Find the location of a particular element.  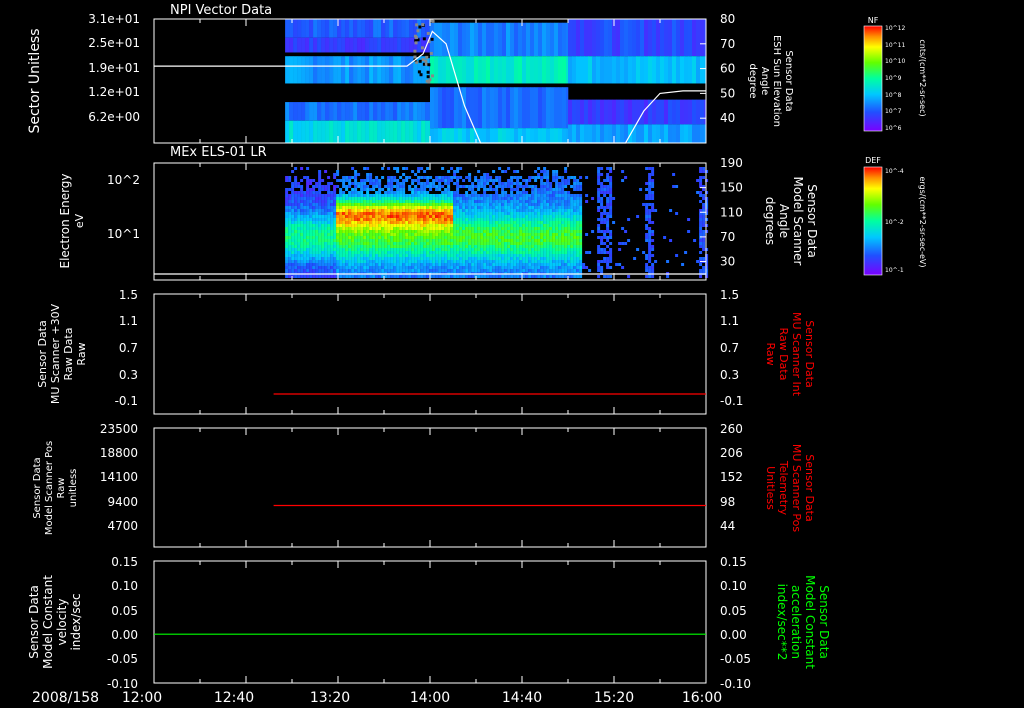

mu30v-left-label-3: Raw Data is located at coordinates (68, 354).